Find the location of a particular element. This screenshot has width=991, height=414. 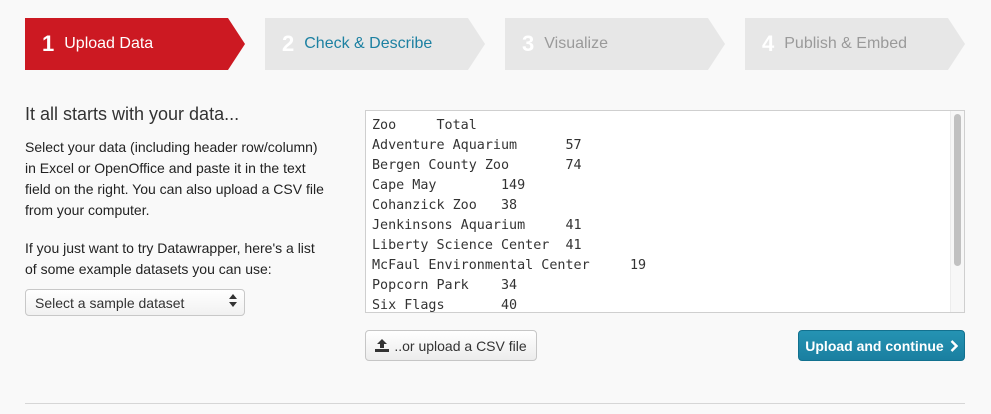

step-label: Publish & Embed is located at coordinates (845, 43).